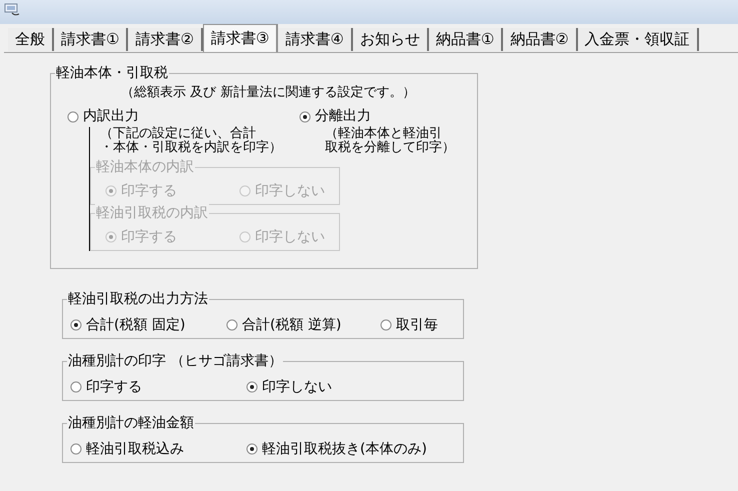 This screenshot has height=491, width=738. Describe the element at coordinates (344, 449) in the screenshot. I see `radio-label: 軽油引取税抜き(本体のみ)` at that location.